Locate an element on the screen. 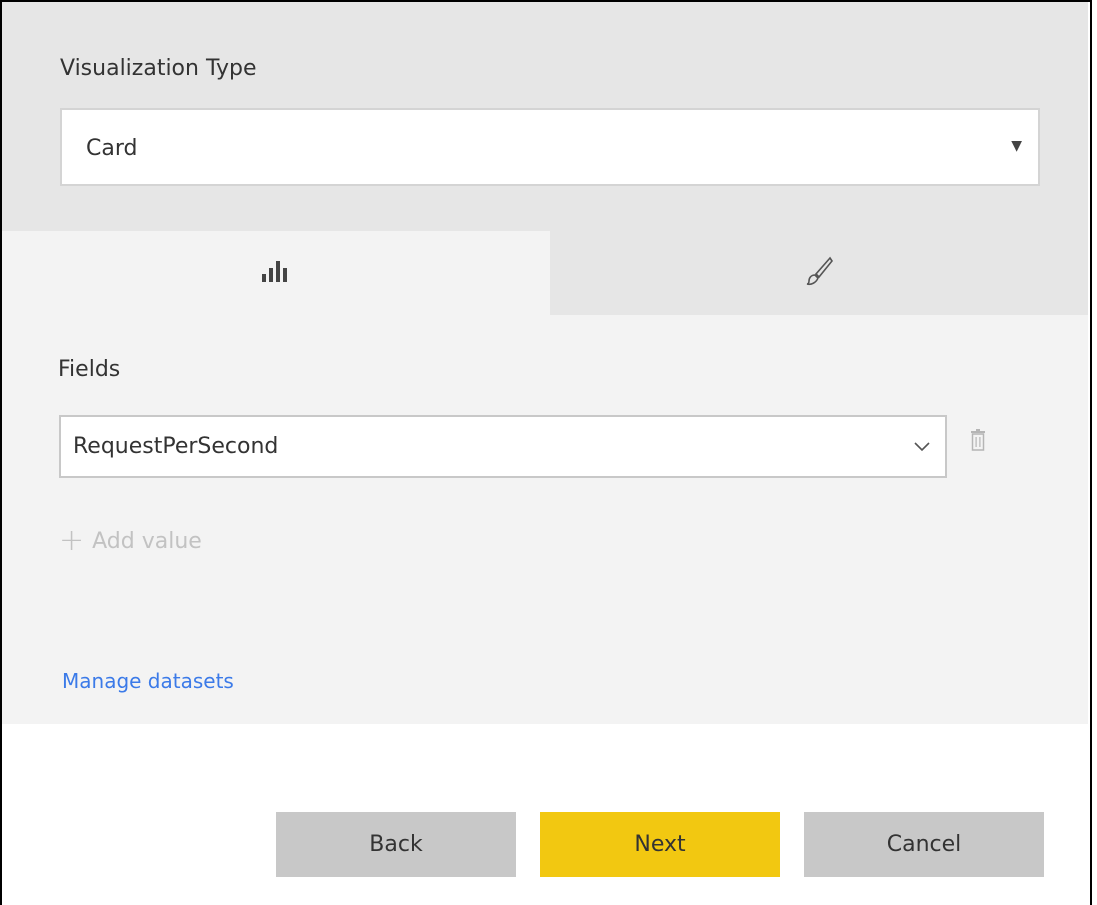 Image resolution: width=1097 pixels, height=905 pixels. add-value-label: Add value is located at coordinates (147, 541).